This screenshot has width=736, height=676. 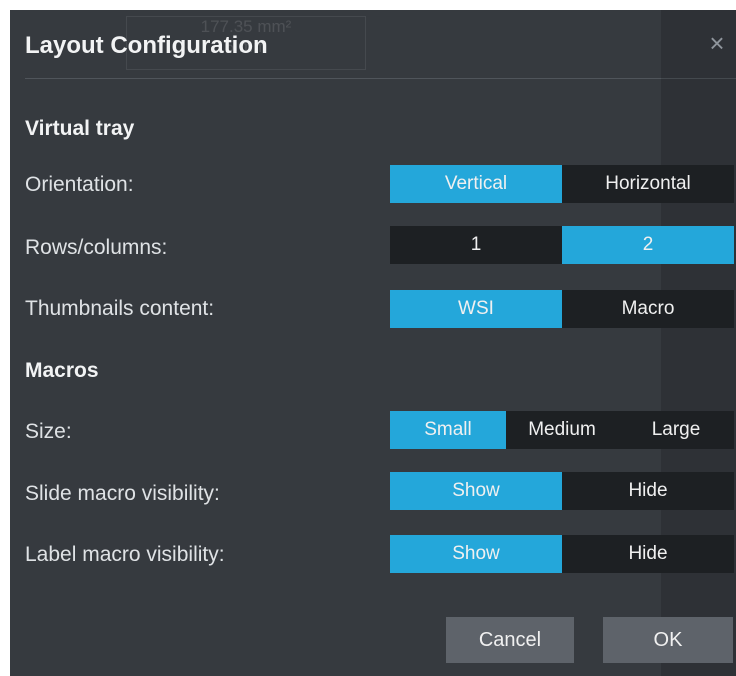 What do you see at coordinates (668, 640) in the screenshot?
I see `ok-button: OK` at bounding box center [668, 640].